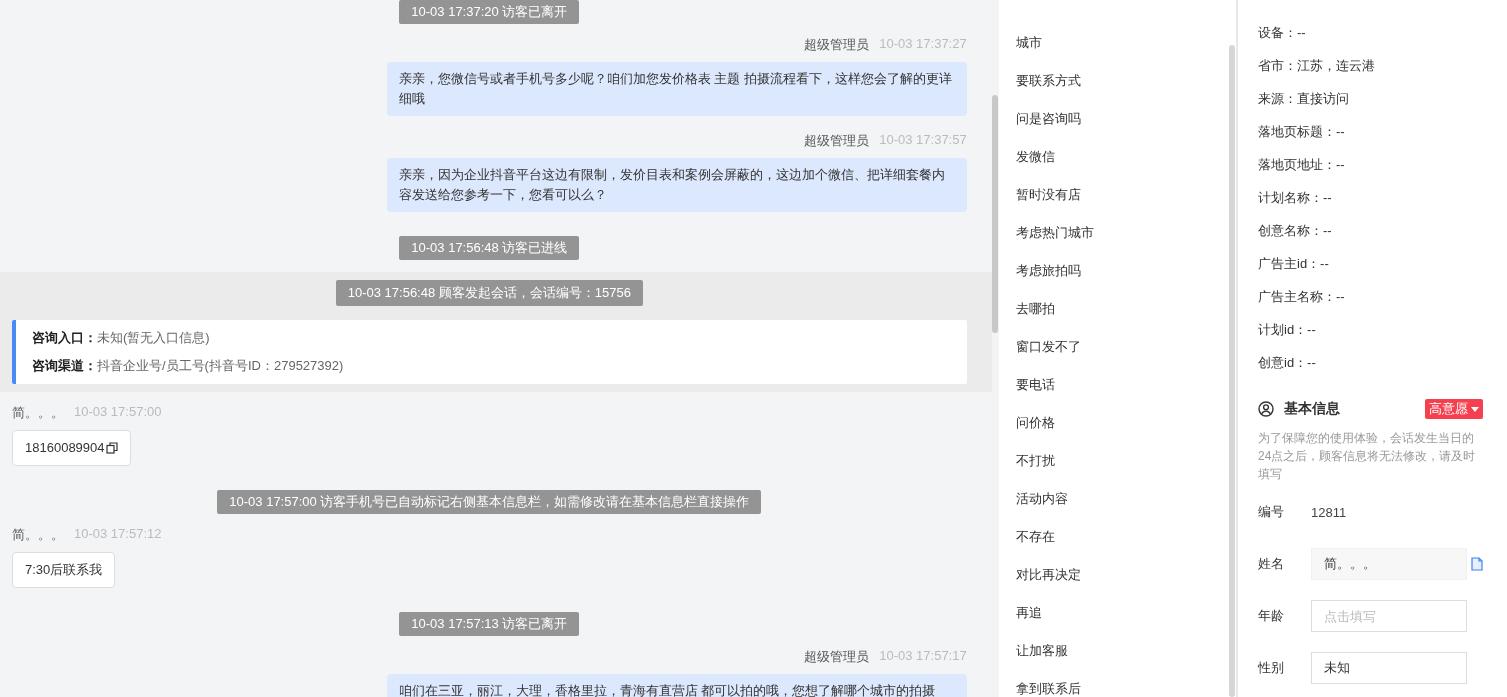 This screenshot has width=1507, height=697. I want to click on quick-reply-item: 不存在, so click(1122, 537).